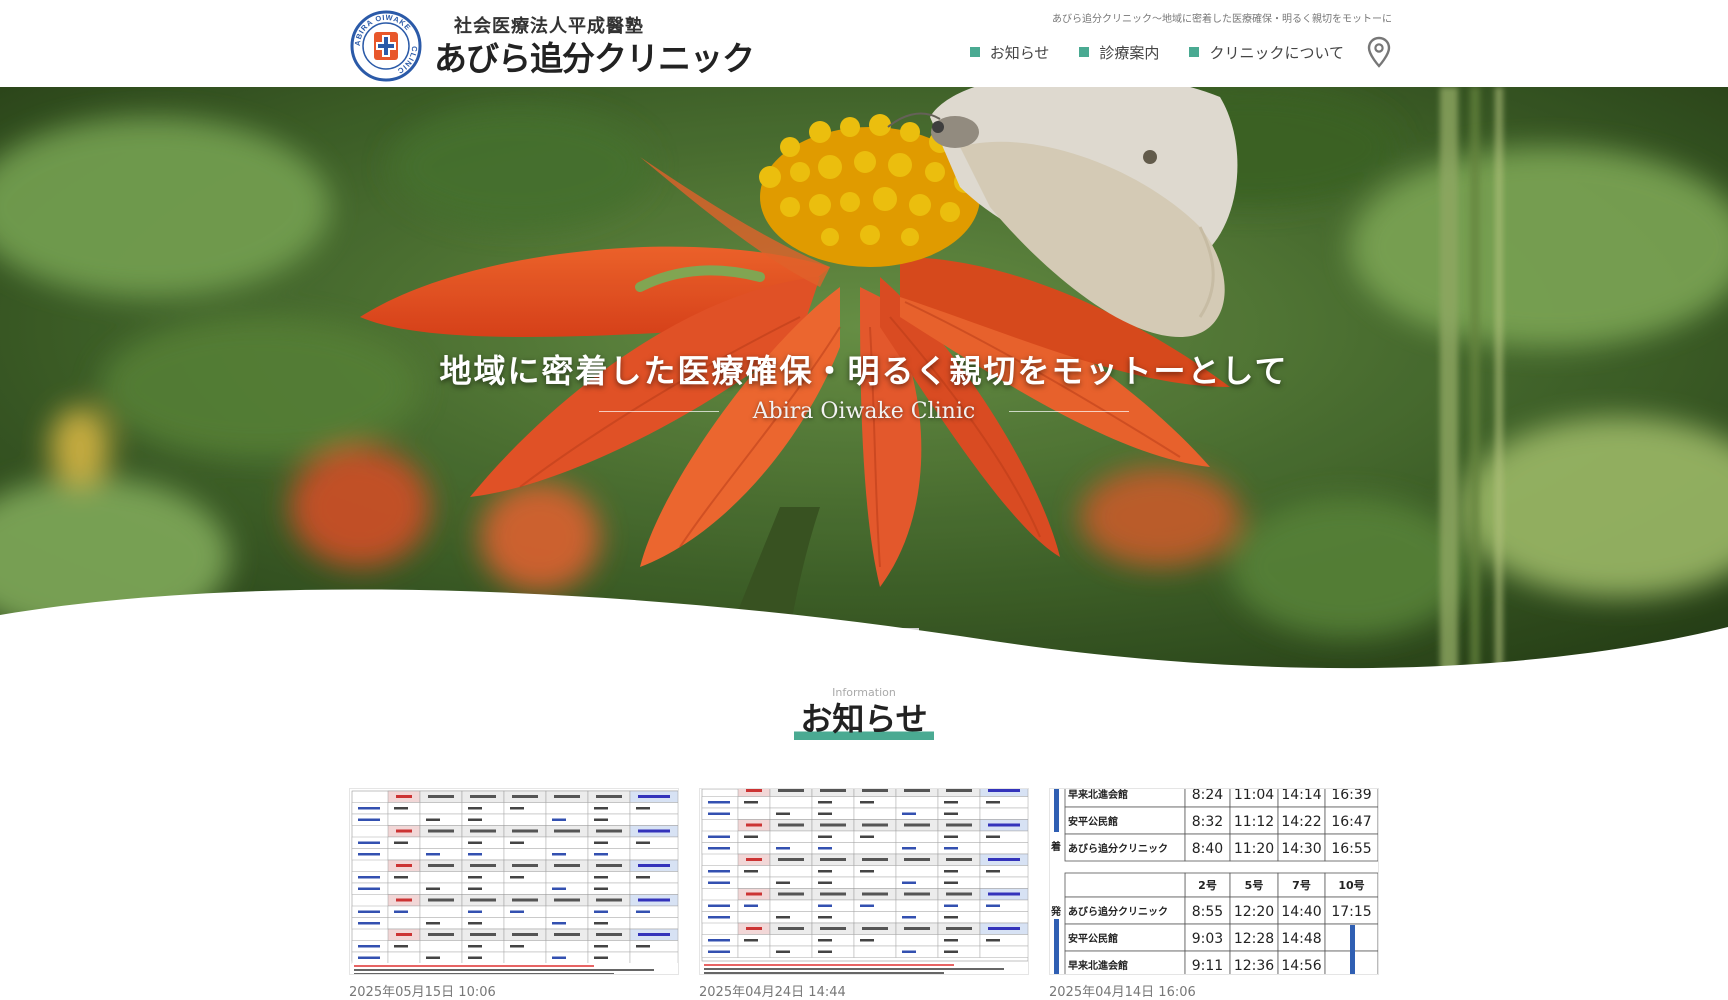 This screenshot has width=1728, height=1000. I want to click on map-pin-icon, so click(1379, 52).